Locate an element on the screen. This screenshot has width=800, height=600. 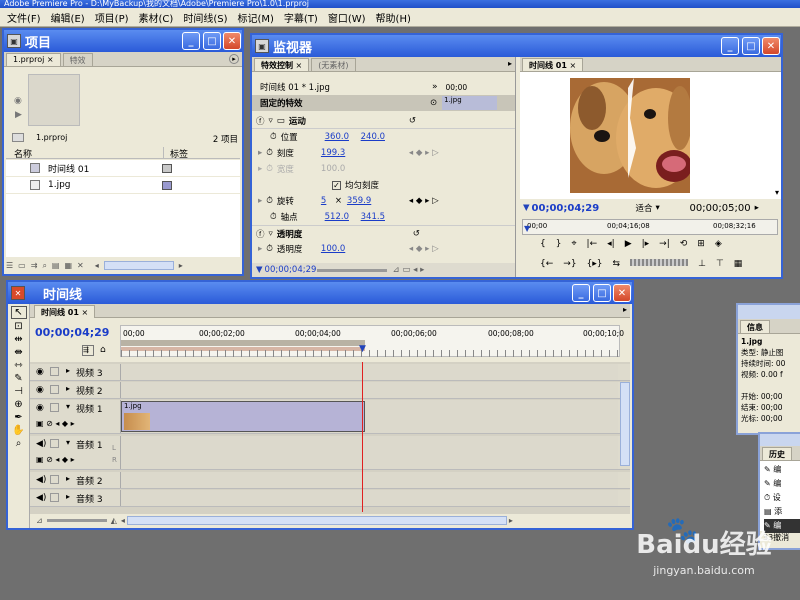
mark-in-icon: { is located at coordinates (543, 244).